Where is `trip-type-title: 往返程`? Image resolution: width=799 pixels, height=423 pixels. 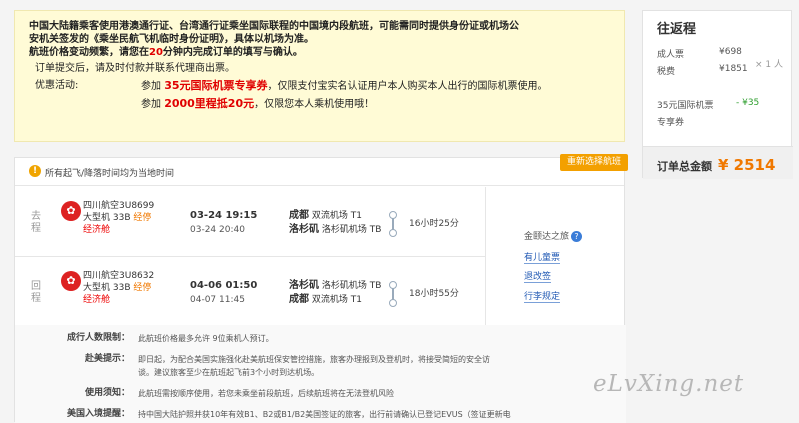 trip-type-title: 往返程 is located at coordinates (677, 29).